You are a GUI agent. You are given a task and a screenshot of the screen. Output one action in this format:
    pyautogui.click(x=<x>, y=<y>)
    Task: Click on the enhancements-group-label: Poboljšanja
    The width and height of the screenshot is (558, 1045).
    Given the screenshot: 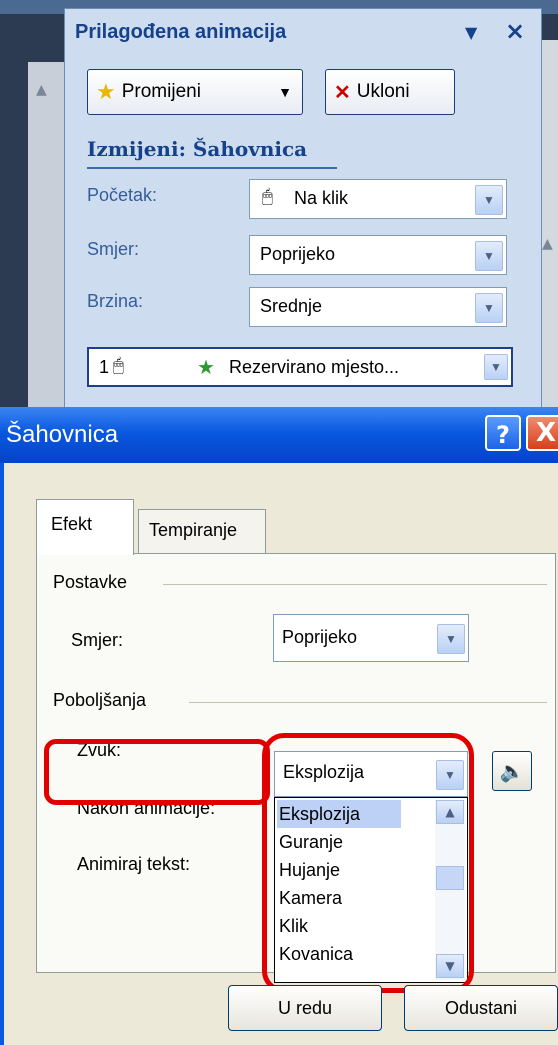 What is the action you would take?
    pyautogui.click(x=100, y=700)
    